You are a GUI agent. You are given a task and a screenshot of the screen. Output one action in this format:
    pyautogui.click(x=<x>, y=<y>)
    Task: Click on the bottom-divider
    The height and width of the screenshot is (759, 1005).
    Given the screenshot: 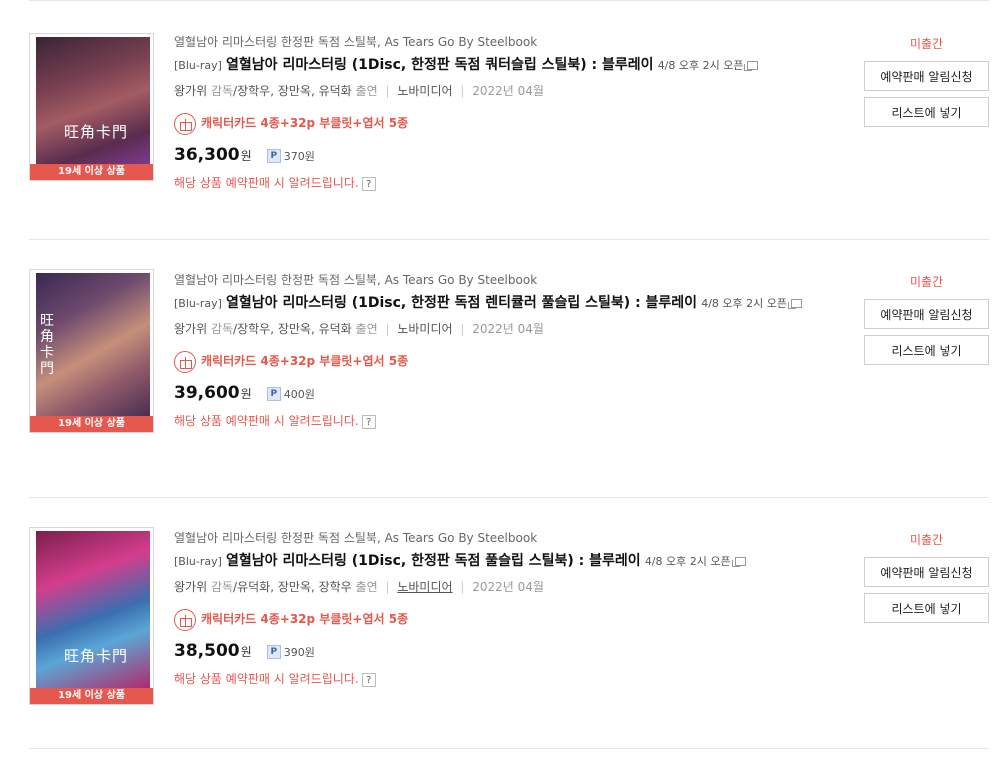 What is the action you would take?
    pyautogui.click(x=509, y=748)
    